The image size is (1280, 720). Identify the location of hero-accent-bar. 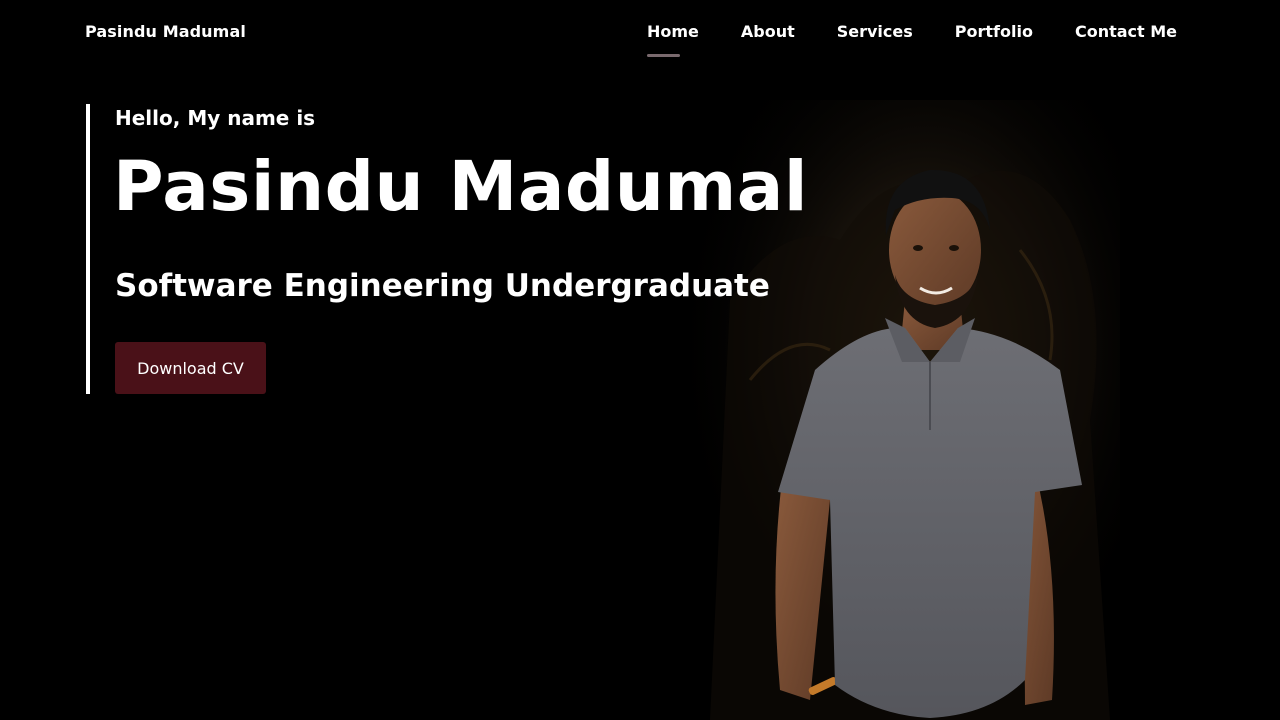
(88, 249).